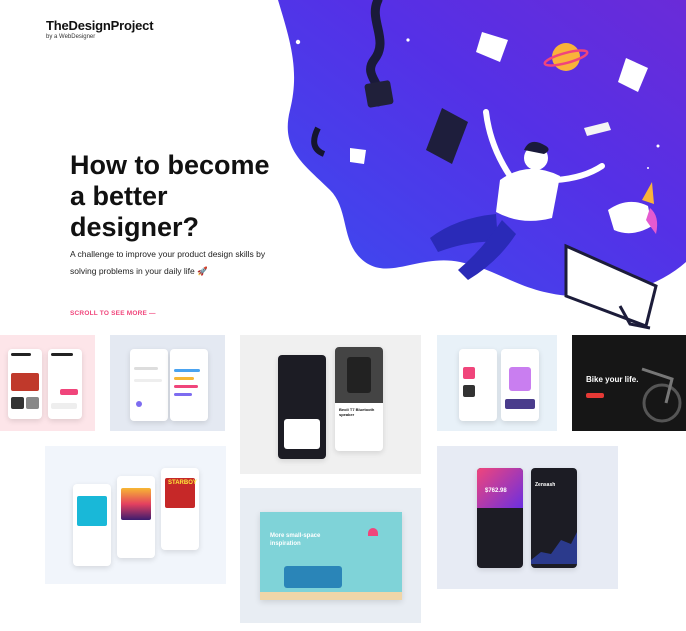 The width and height of the screenshot is (686, 631). What do you see at coordinates (496, 491) in the screenshot?
I see `crypto-amount: $762.98` at bounding box center [496, 491].